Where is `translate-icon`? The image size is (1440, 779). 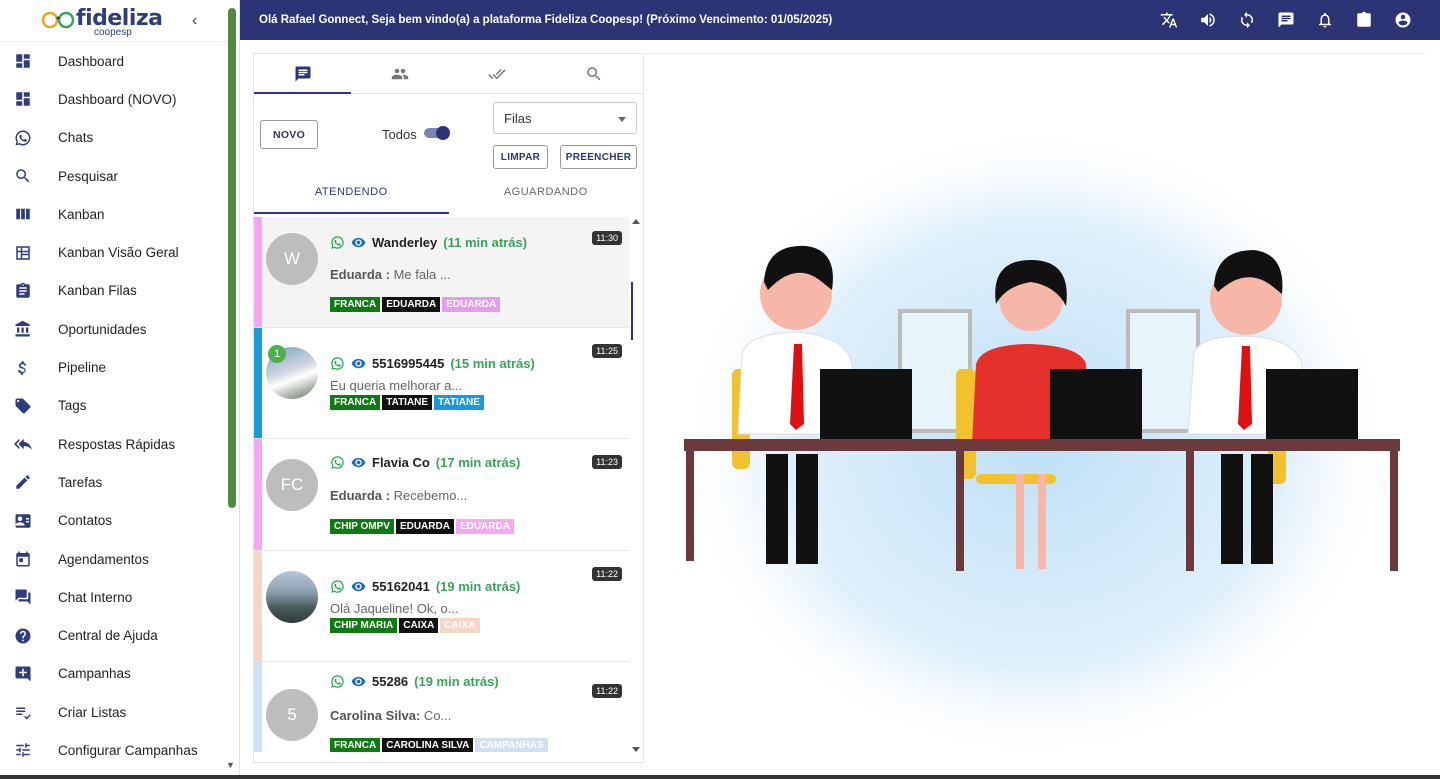 translate-icon is located at coordinates (1168, 19).